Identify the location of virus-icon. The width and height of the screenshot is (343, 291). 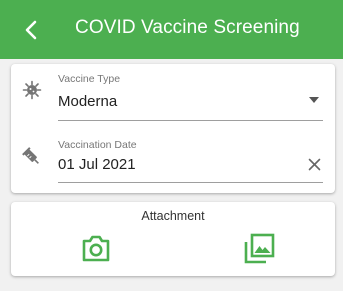
(32, 90).